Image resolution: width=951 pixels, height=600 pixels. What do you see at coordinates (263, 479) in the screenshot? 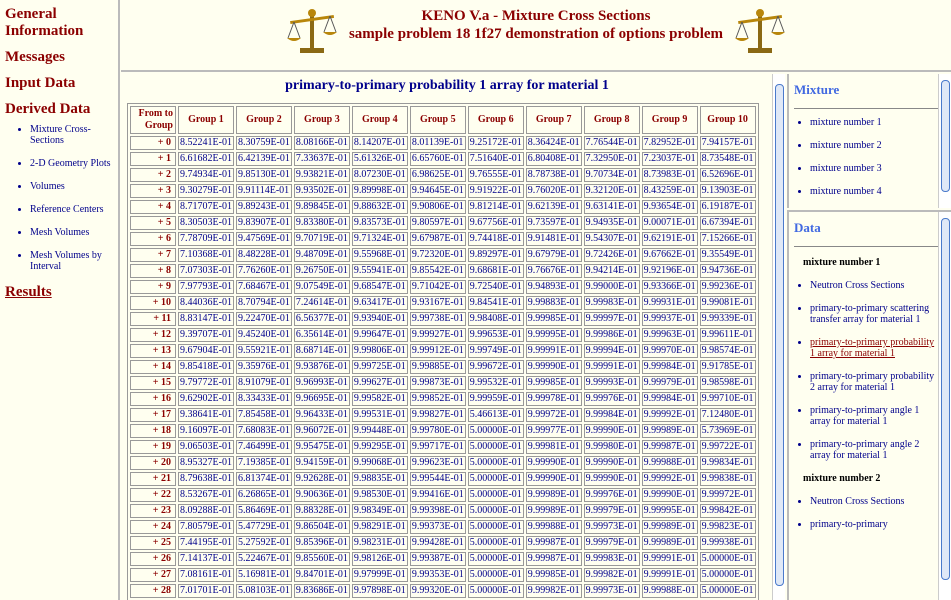
I see `table-cell: 6.81374E-01` at bounding box center [263, 479].